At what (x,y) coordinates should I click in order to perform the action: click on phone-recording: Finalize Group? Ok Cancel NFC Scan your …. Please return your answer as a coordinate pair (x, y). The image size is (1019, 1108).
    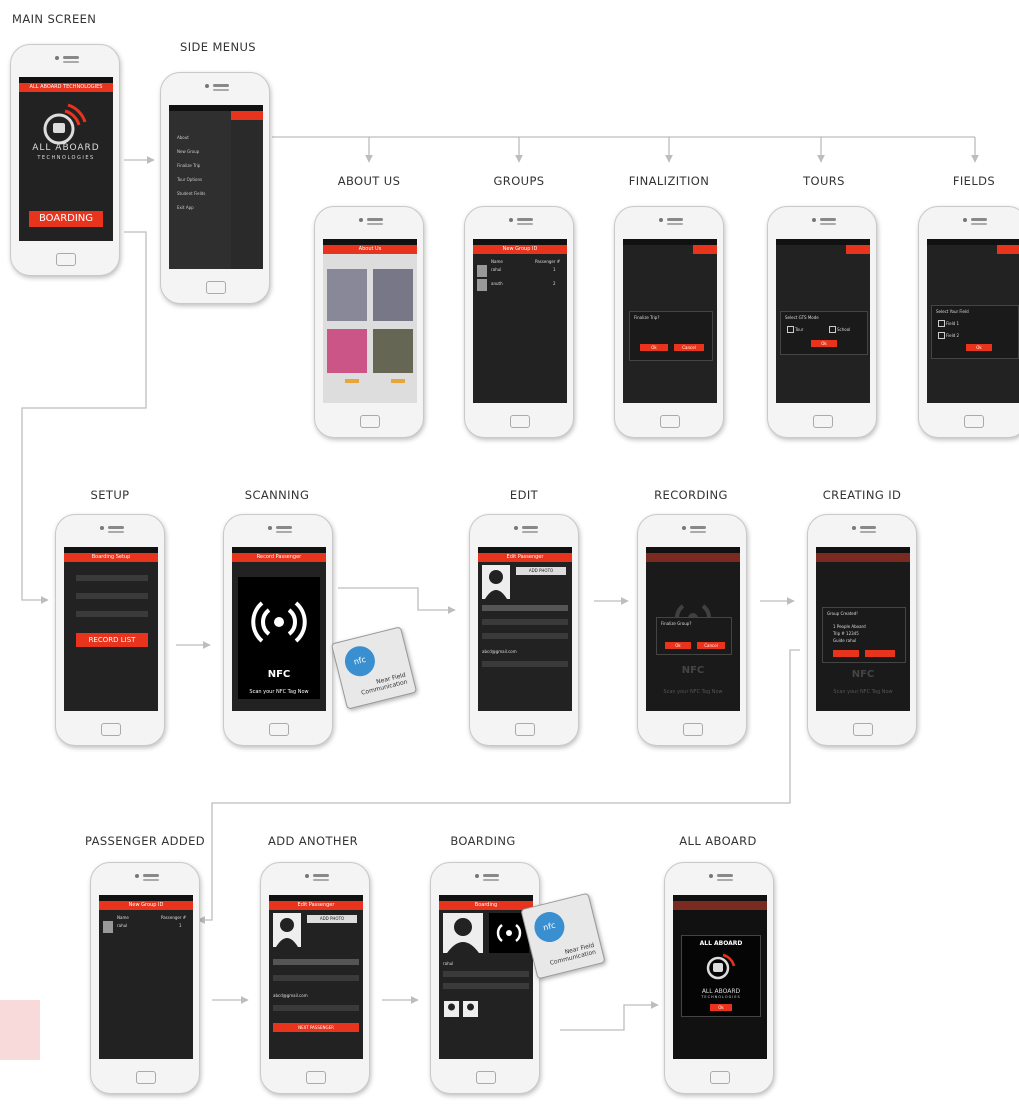
    Looking at the image, I should click on (692, 630).